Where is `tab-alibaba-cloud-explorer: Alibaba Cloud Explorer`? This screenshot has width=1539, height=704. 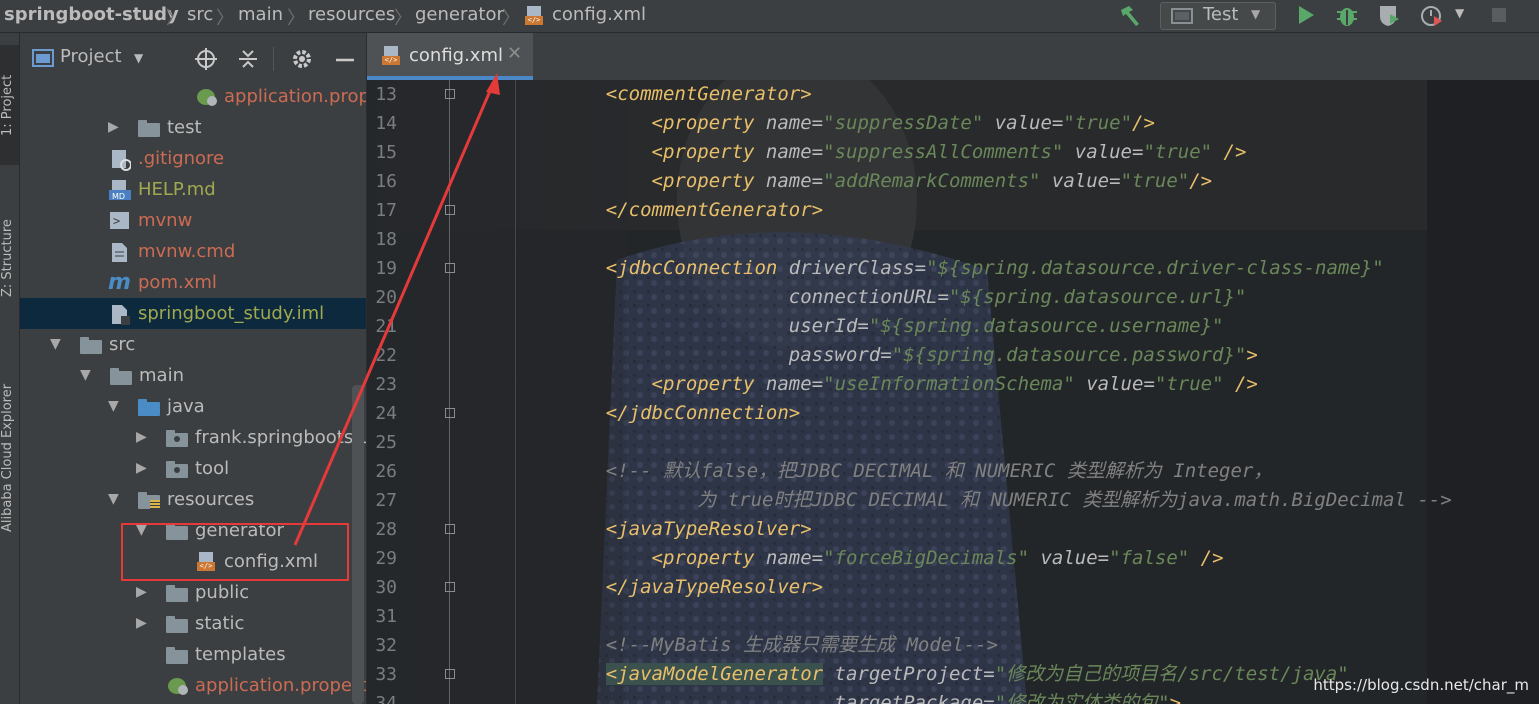 tab-alibaba-cloud-explorer: Alibaba Cloud Explorer is located at coordinates (9, 458).